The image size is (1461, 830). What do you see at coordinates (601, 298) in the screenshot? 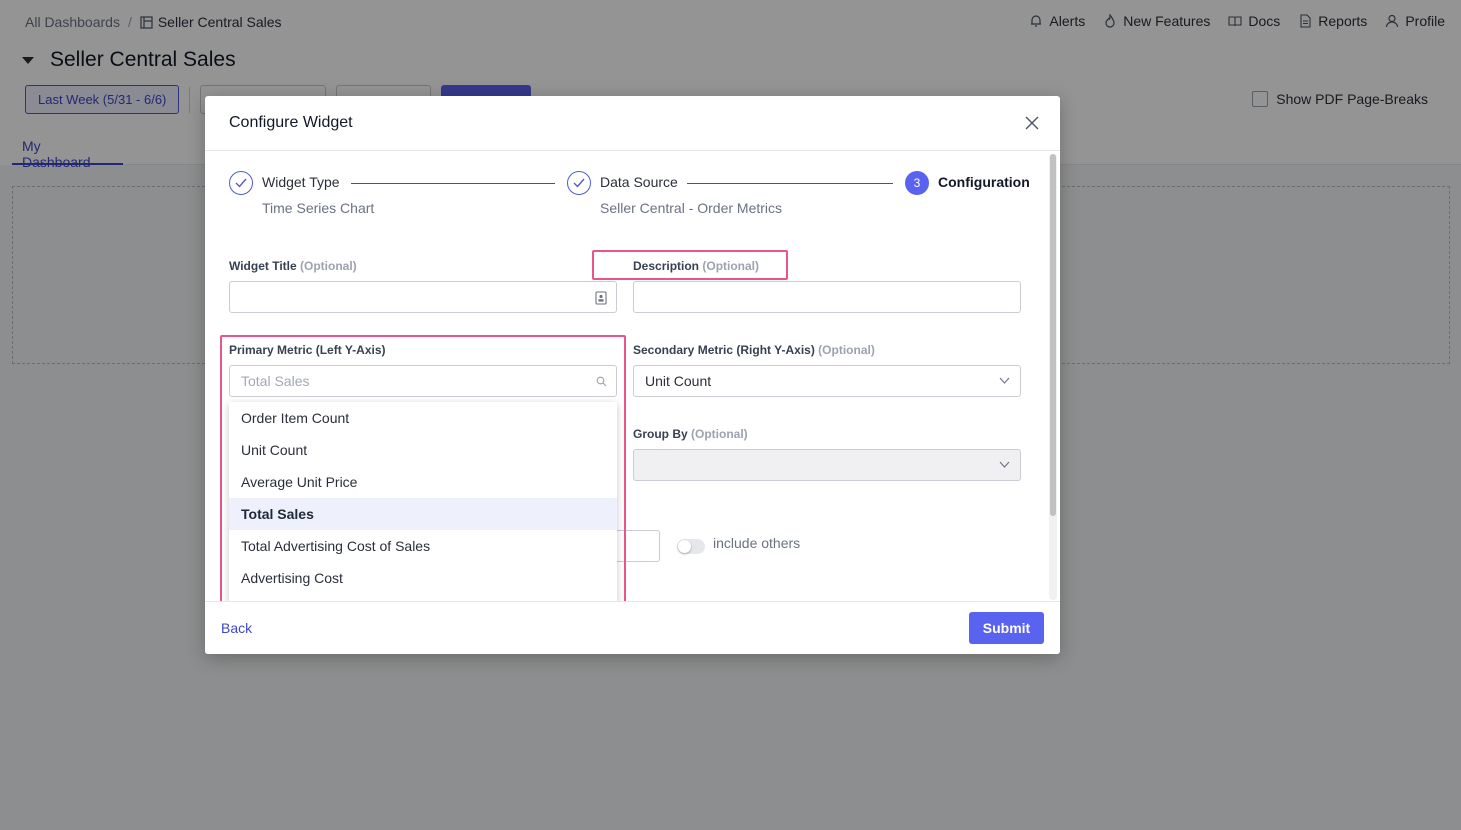
I see `contact-card-icon` at bounding box center [601, 298].